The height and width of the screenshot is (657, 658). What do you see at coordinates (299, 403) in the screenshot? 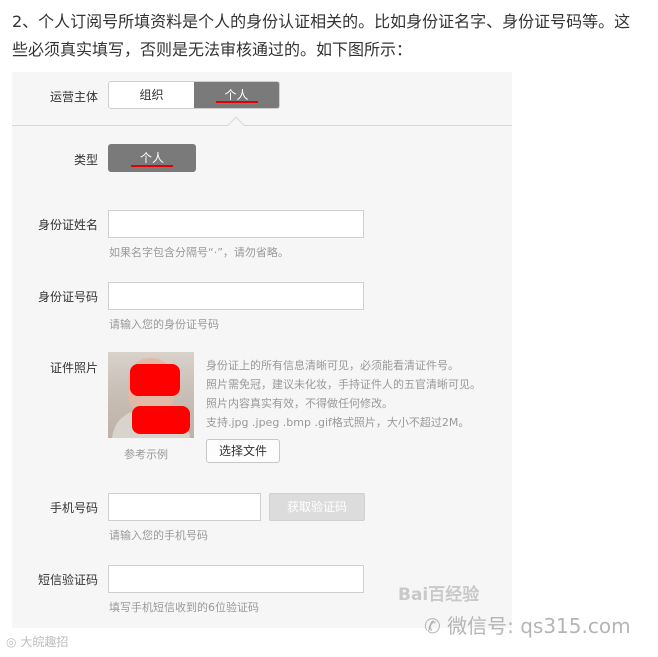
I see `photo-requirement-line: 照片内容真实有效，不得做任何修改。` at bounding box center [299, 403].